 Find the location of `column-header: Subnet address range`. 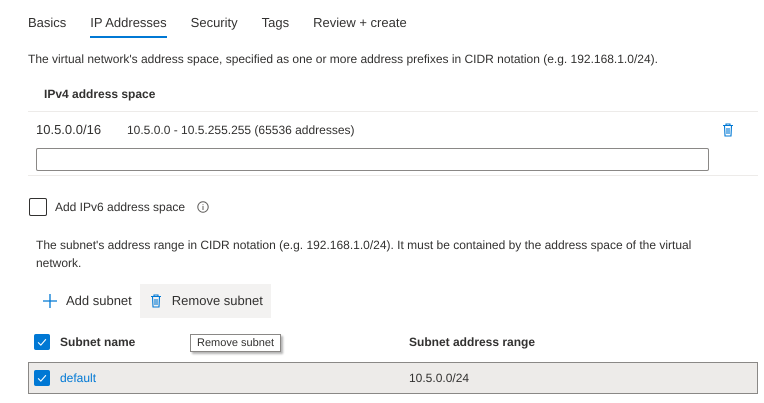

column-header: Subnet address range is located at coordinates (472, 342).